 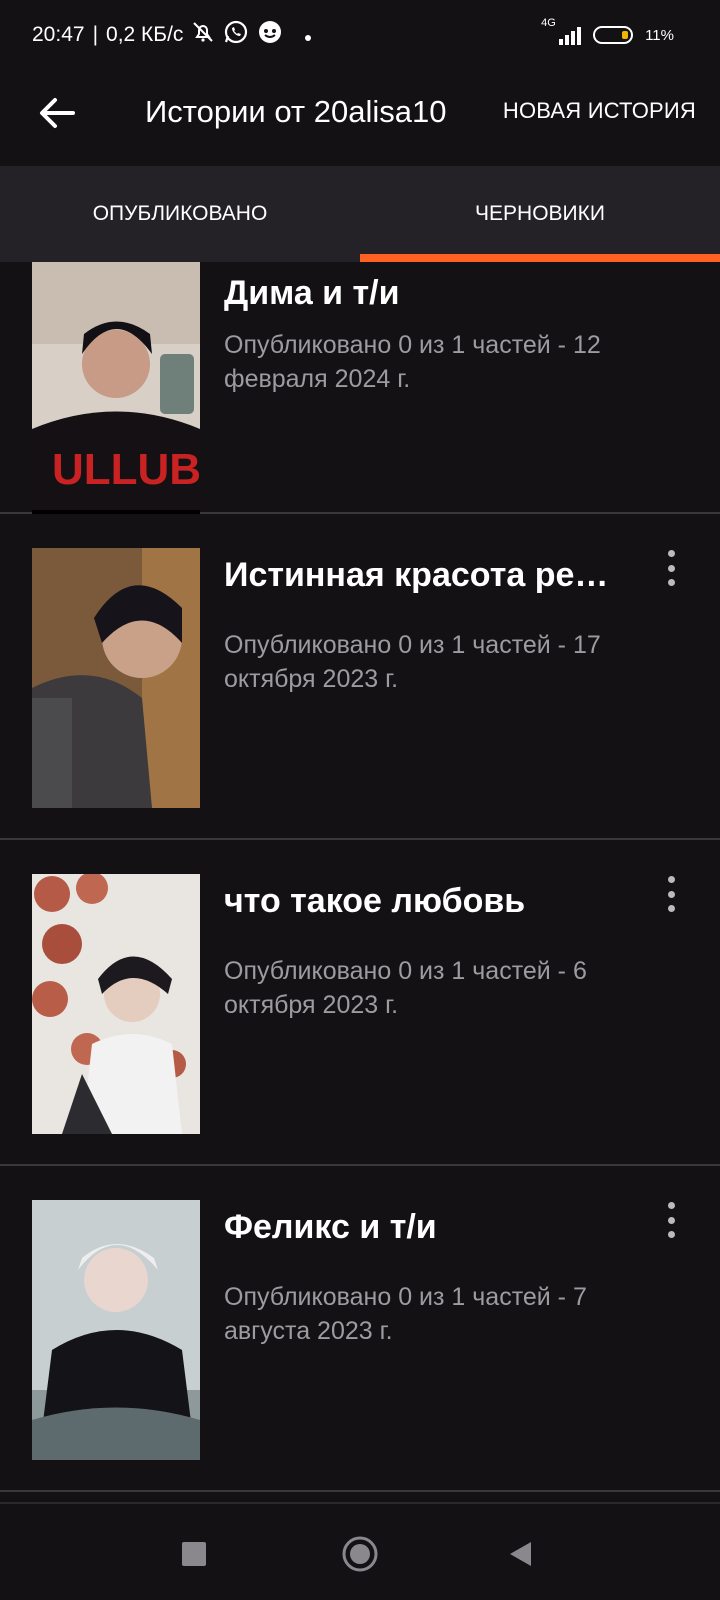 What do you see at coordinates (308, 35) in the screenshot?
I see `dot-icon` at bounding box center [308, 35].